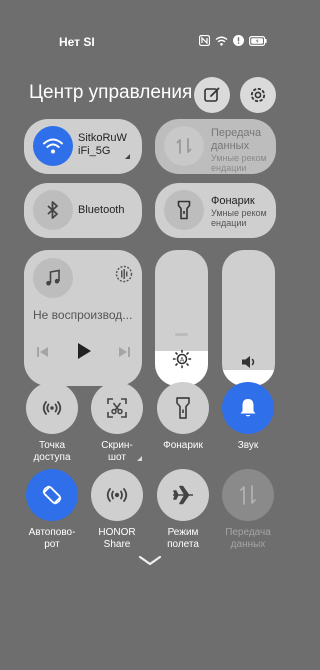 The width and height of the screenshot is (320, 670). Describe the element at coordinates (52, 457) in the screenshot. I see `hotspot-label-line2: доступа` at that location.